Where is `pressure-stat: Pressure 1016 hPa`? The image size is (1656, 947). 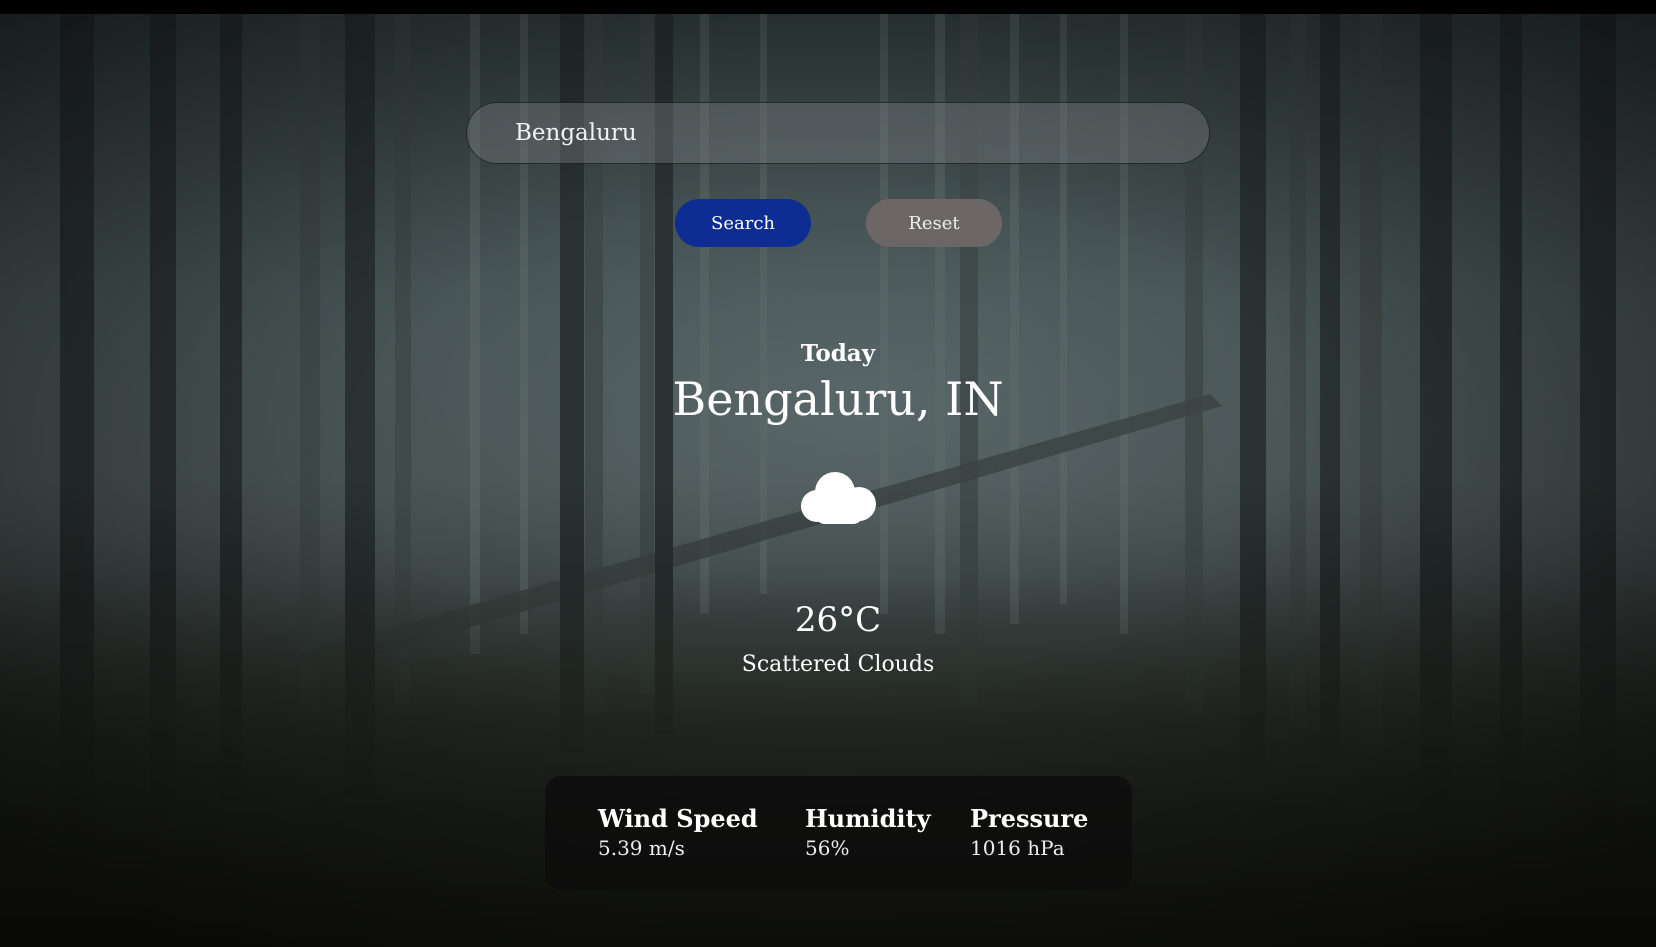
pressure-stat: Pressure 1016 hPa is located at coordinates (1029, 833).